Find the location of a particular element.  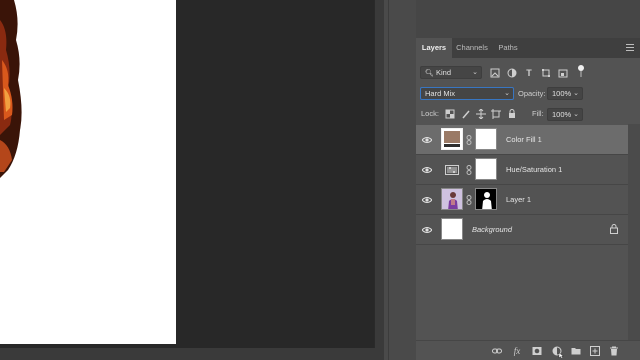

new-layer-icon is located at coordinates (595, 351).